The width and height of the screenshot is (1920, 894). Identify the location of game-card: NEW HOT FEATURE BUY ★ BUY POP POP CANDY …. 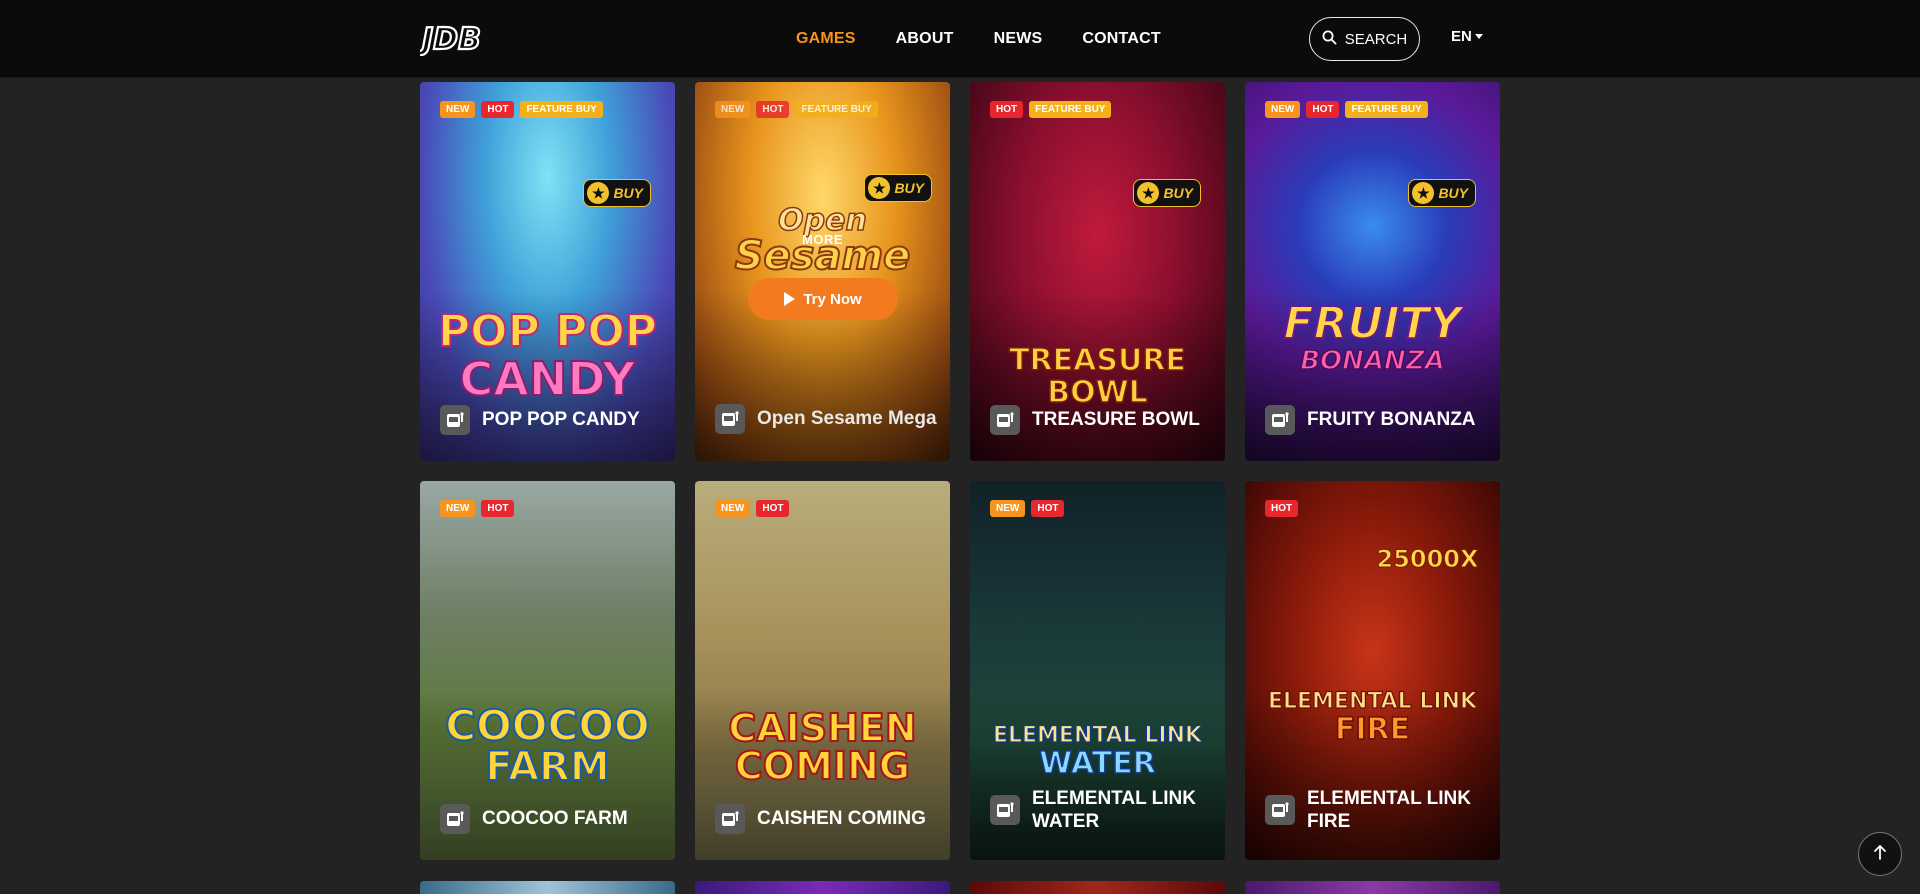
(547, 271).